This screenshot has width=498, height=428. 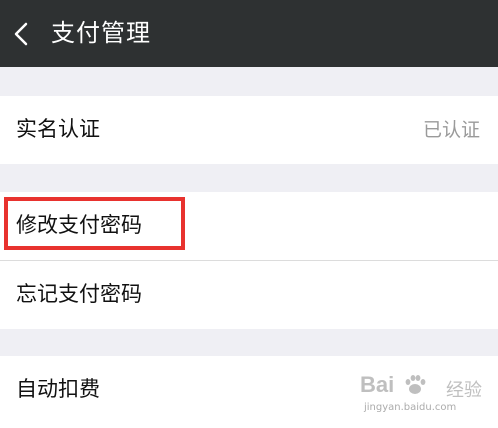 I want to click on watermark-url: jingyan.baidu.com, so click(x=410, y=407).